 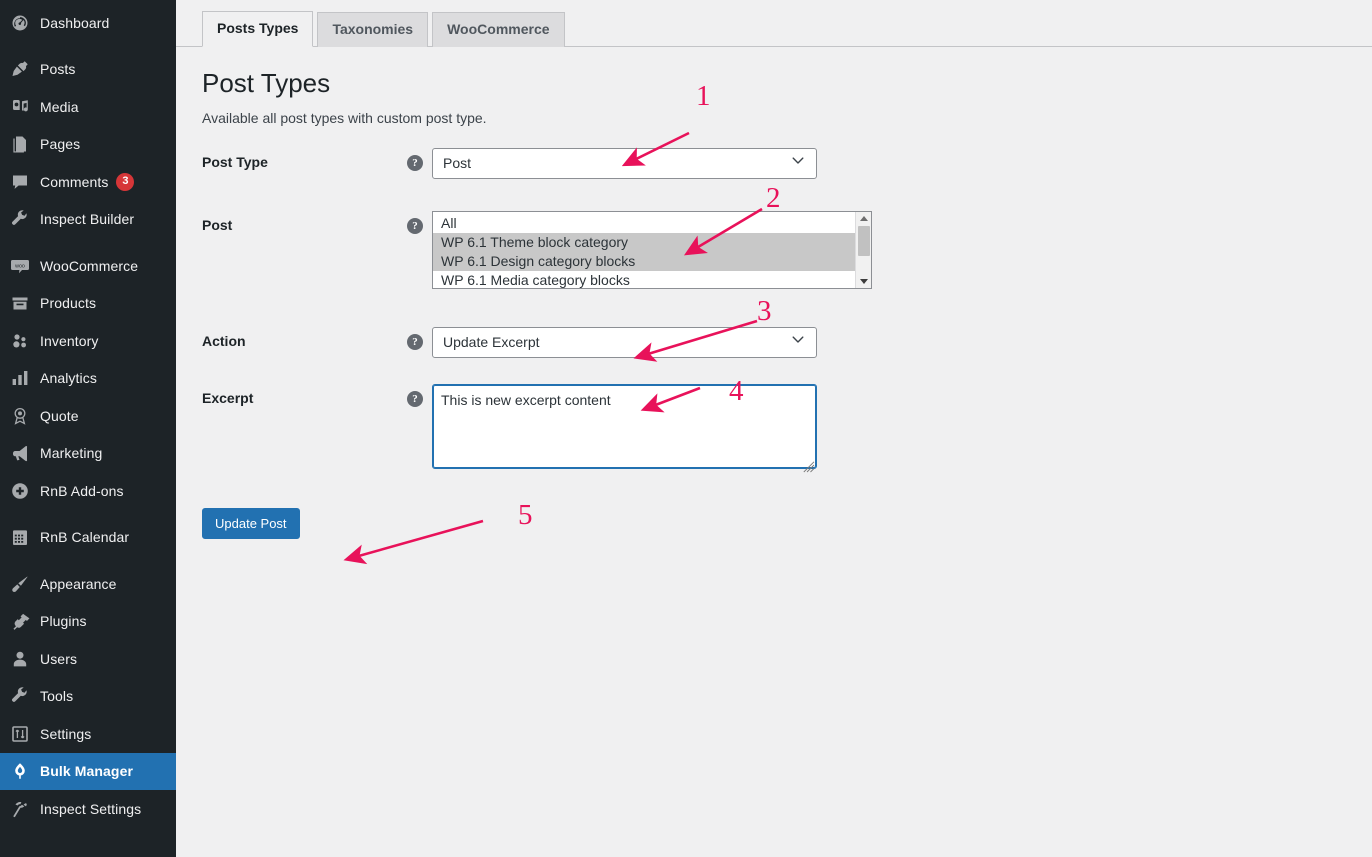 What do you see at coordinates (266, 83) in the screenshot?
I see `page-title: Post Types` at bounding box center [266, 83].